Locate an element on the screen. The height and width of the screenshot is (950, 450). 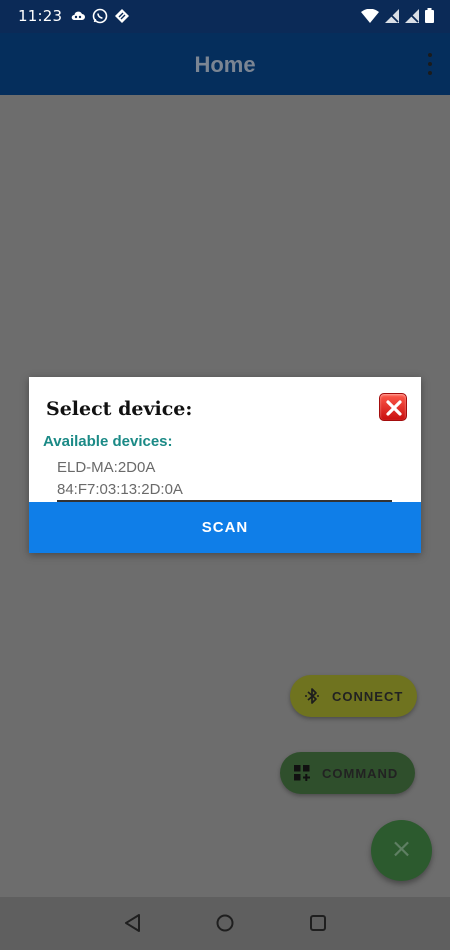
notification-icons is located at coordinates (100, 16).